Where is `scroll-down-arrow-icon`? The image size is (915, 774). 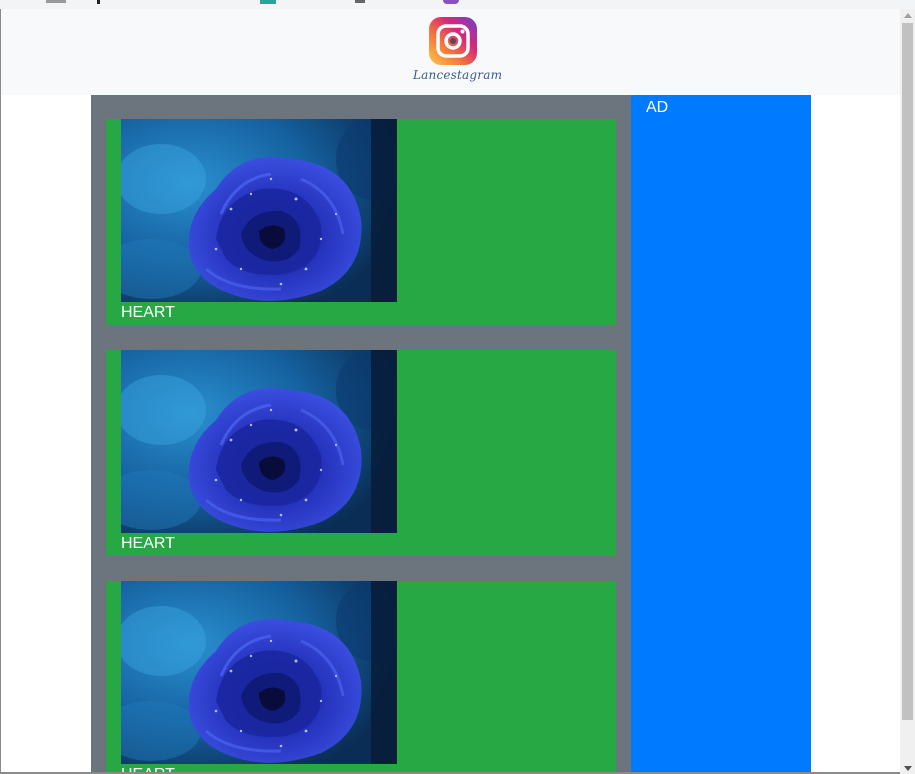 scroll-down-arrow-icon is located at coordinates (907, 768).